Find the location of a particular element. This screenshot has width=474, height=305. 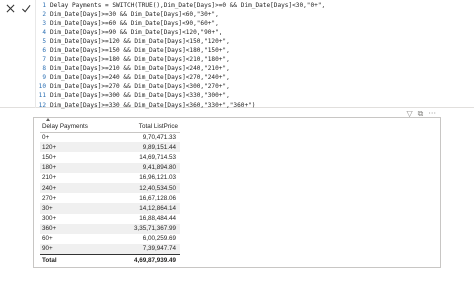

table-row: 120+ 9,89,151.44 is located at coordinates (110, 147).